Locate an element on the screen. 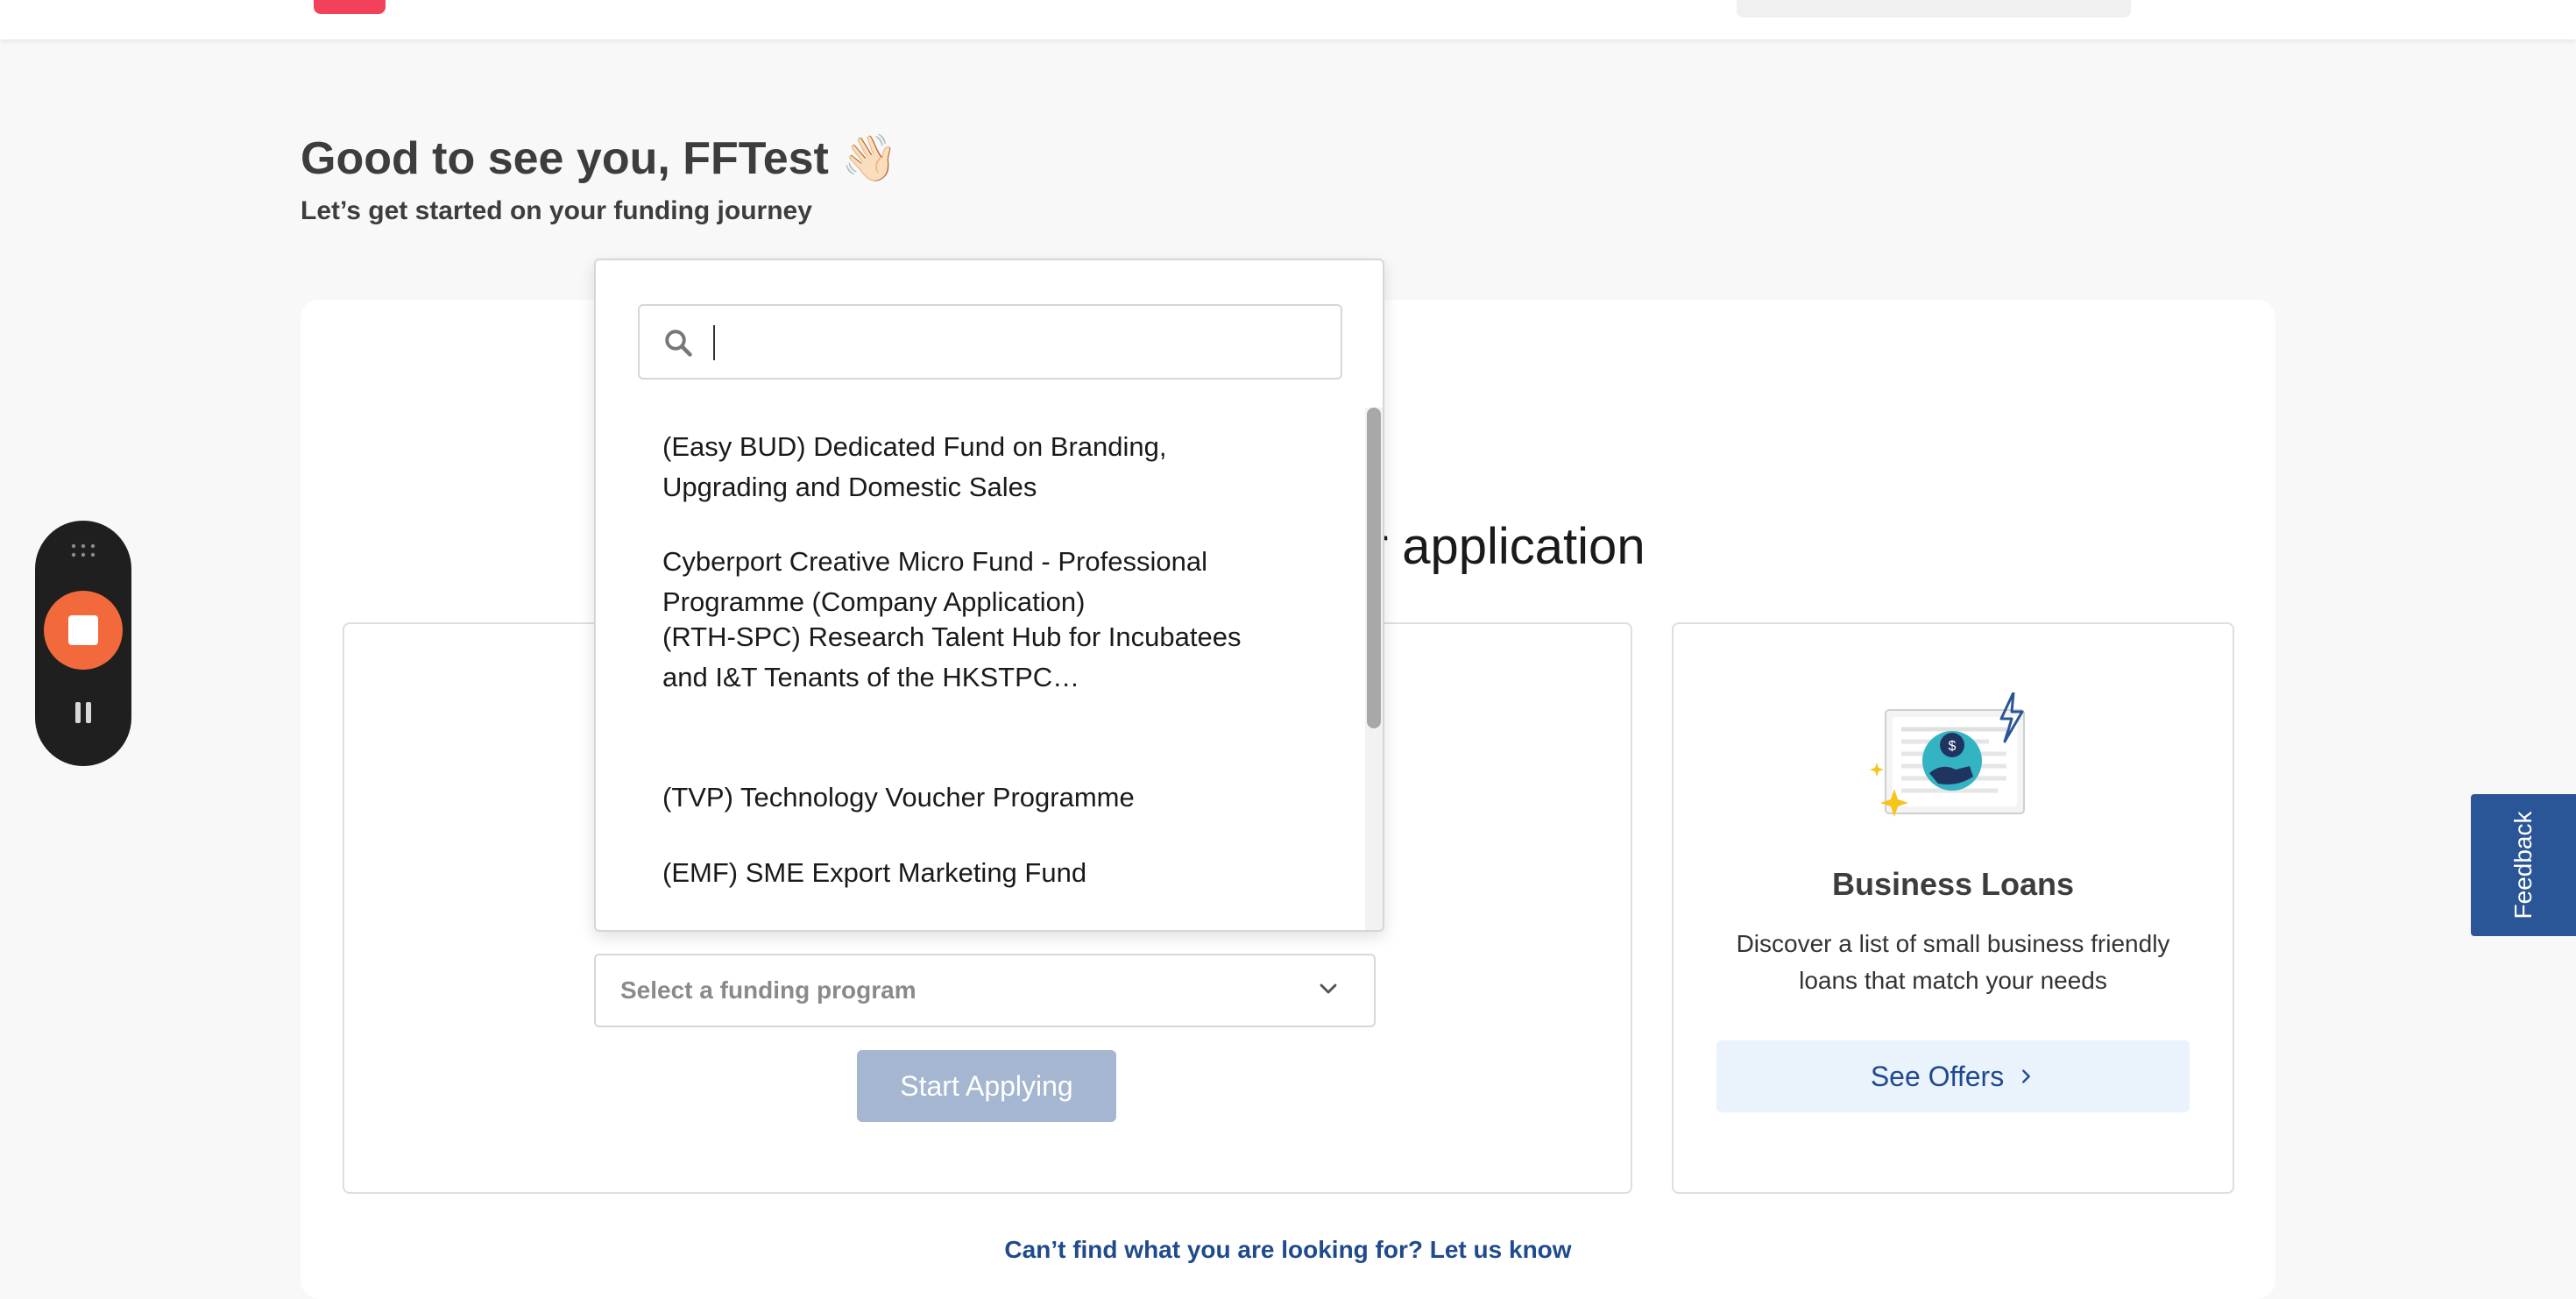 This screenshot has height=1299, width=2576. stop-icon is located at coordinates (83, 630).